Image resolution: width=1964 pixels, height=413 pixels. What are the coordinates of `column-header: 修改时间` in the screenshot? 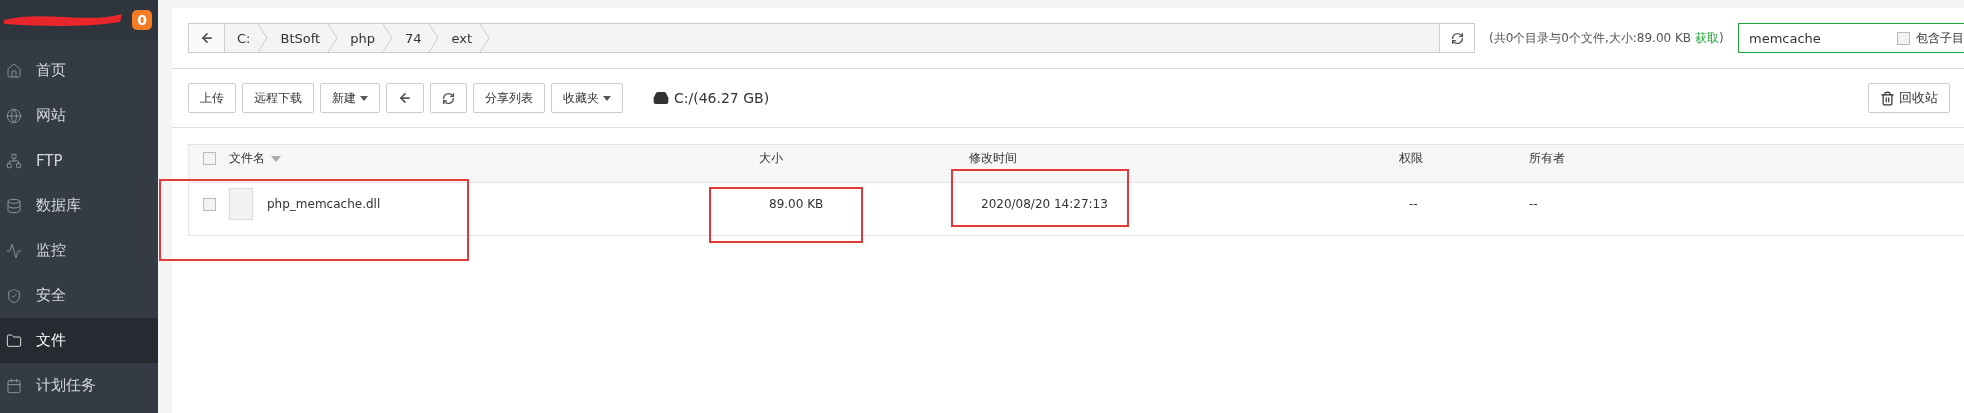 It's located at (993, 158).